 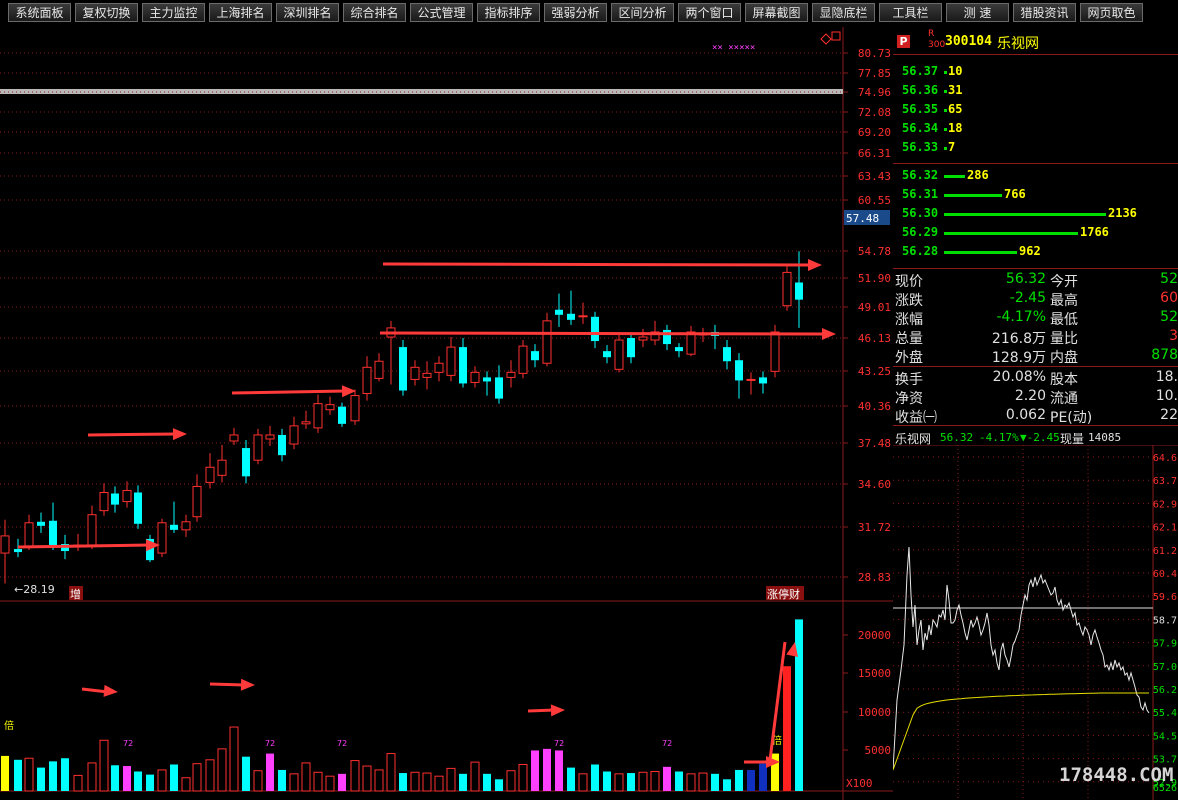 What do you see at coordinates (874, 307) in the screenshot?
I see `price-tick-label: 49.01` at bounding box center [874, 307].